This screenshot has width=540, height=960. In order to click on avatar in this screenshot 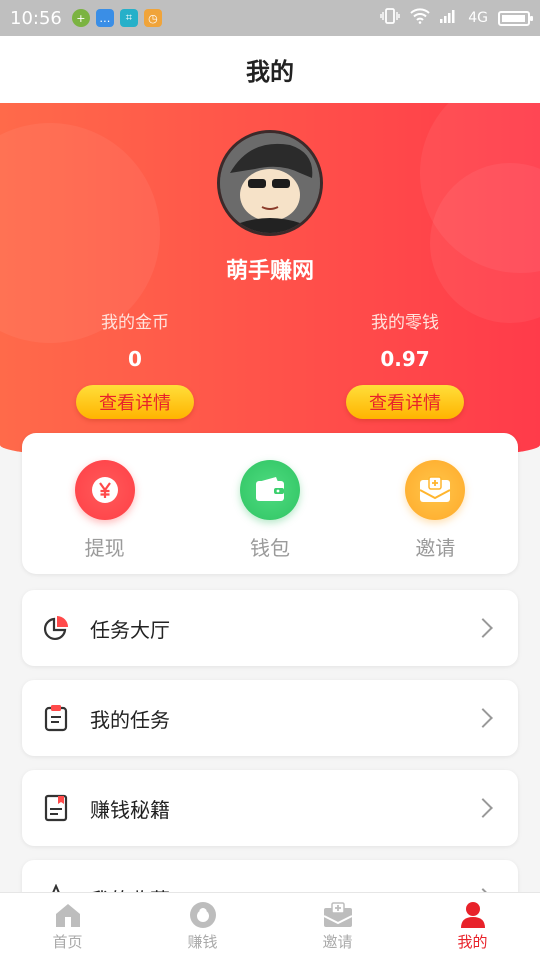, I will do `click(270, 183)`.